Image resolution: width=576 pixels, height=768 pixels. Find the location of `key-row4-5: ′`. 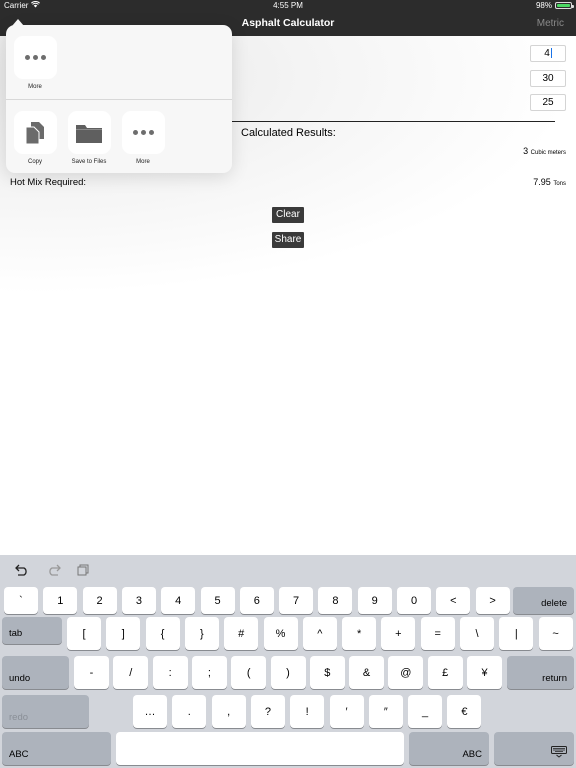

key-row4-5: ′ is located at coordinates (346, 711).